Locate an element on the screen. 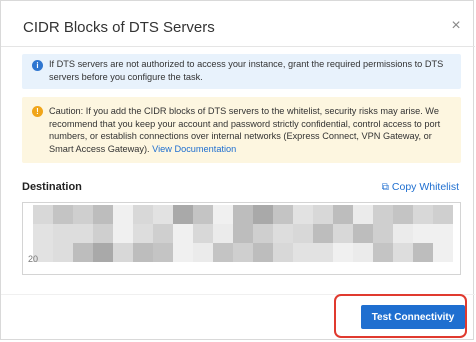  warning-icon: ! is located at coordinates (37, 111).